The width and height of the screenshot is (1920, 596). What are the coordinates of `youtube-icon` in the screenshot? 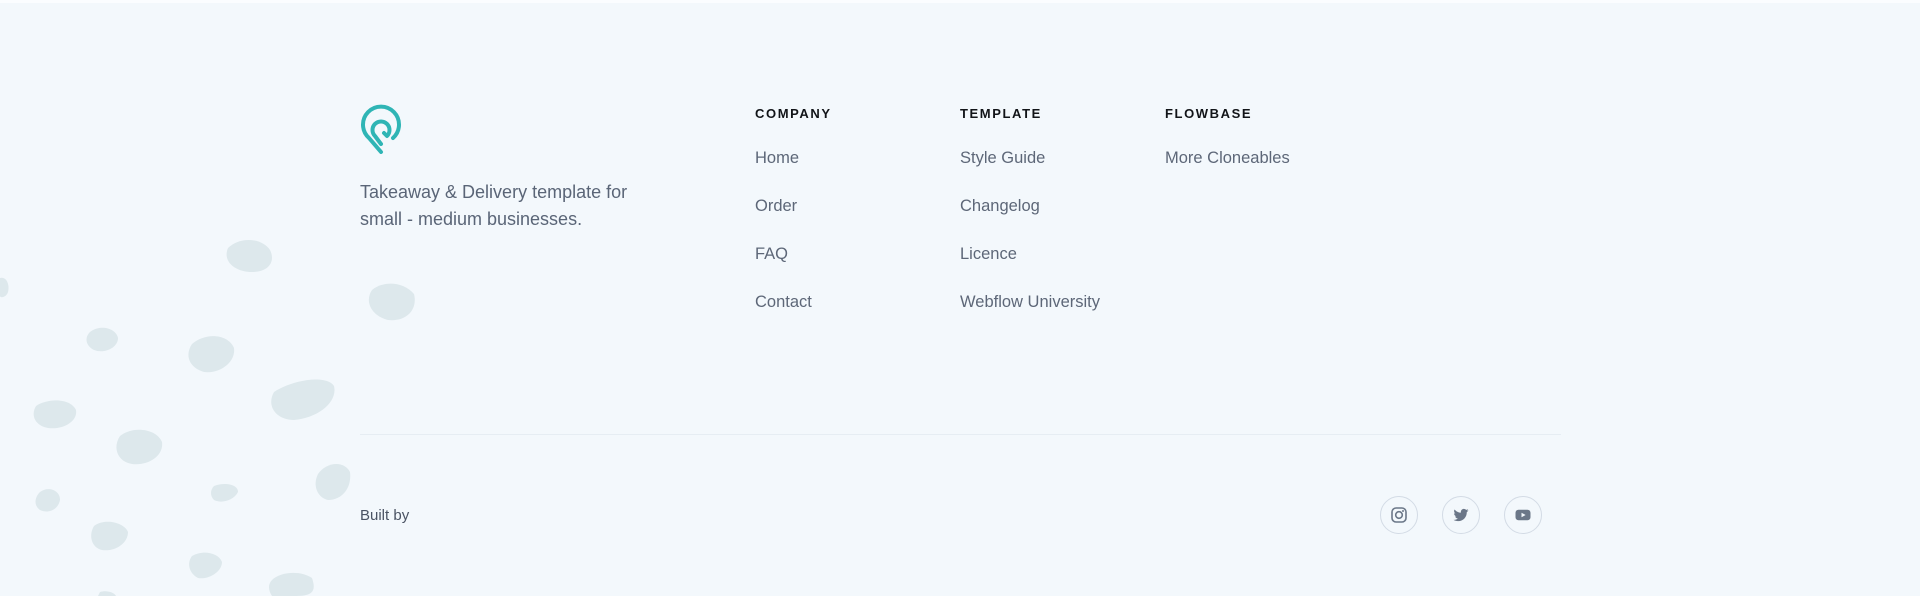 It's located at (1523, 515).